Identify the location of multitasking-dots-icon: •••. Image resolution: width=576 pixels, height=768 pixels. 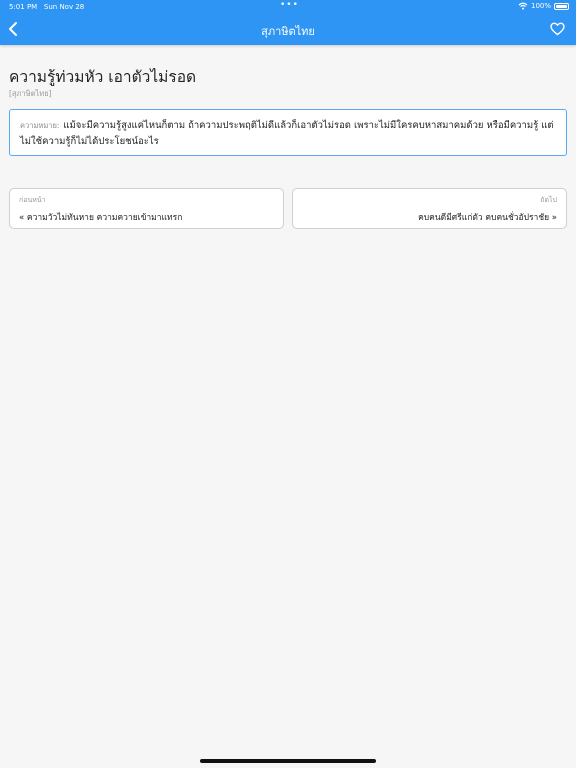
(289, 5).